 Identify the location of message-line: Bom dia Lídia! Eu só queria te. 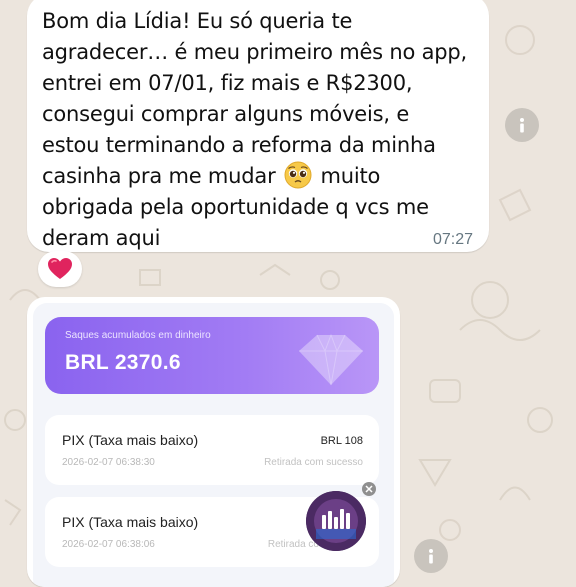
(197, 21).